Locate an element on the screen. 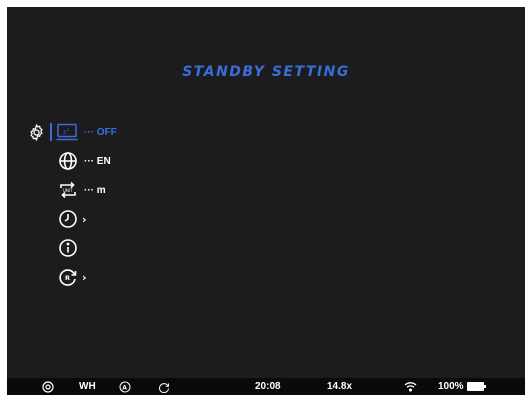 This screenshot has height=402, width=531. auto-off-icon is located at coordinates (164, 386).